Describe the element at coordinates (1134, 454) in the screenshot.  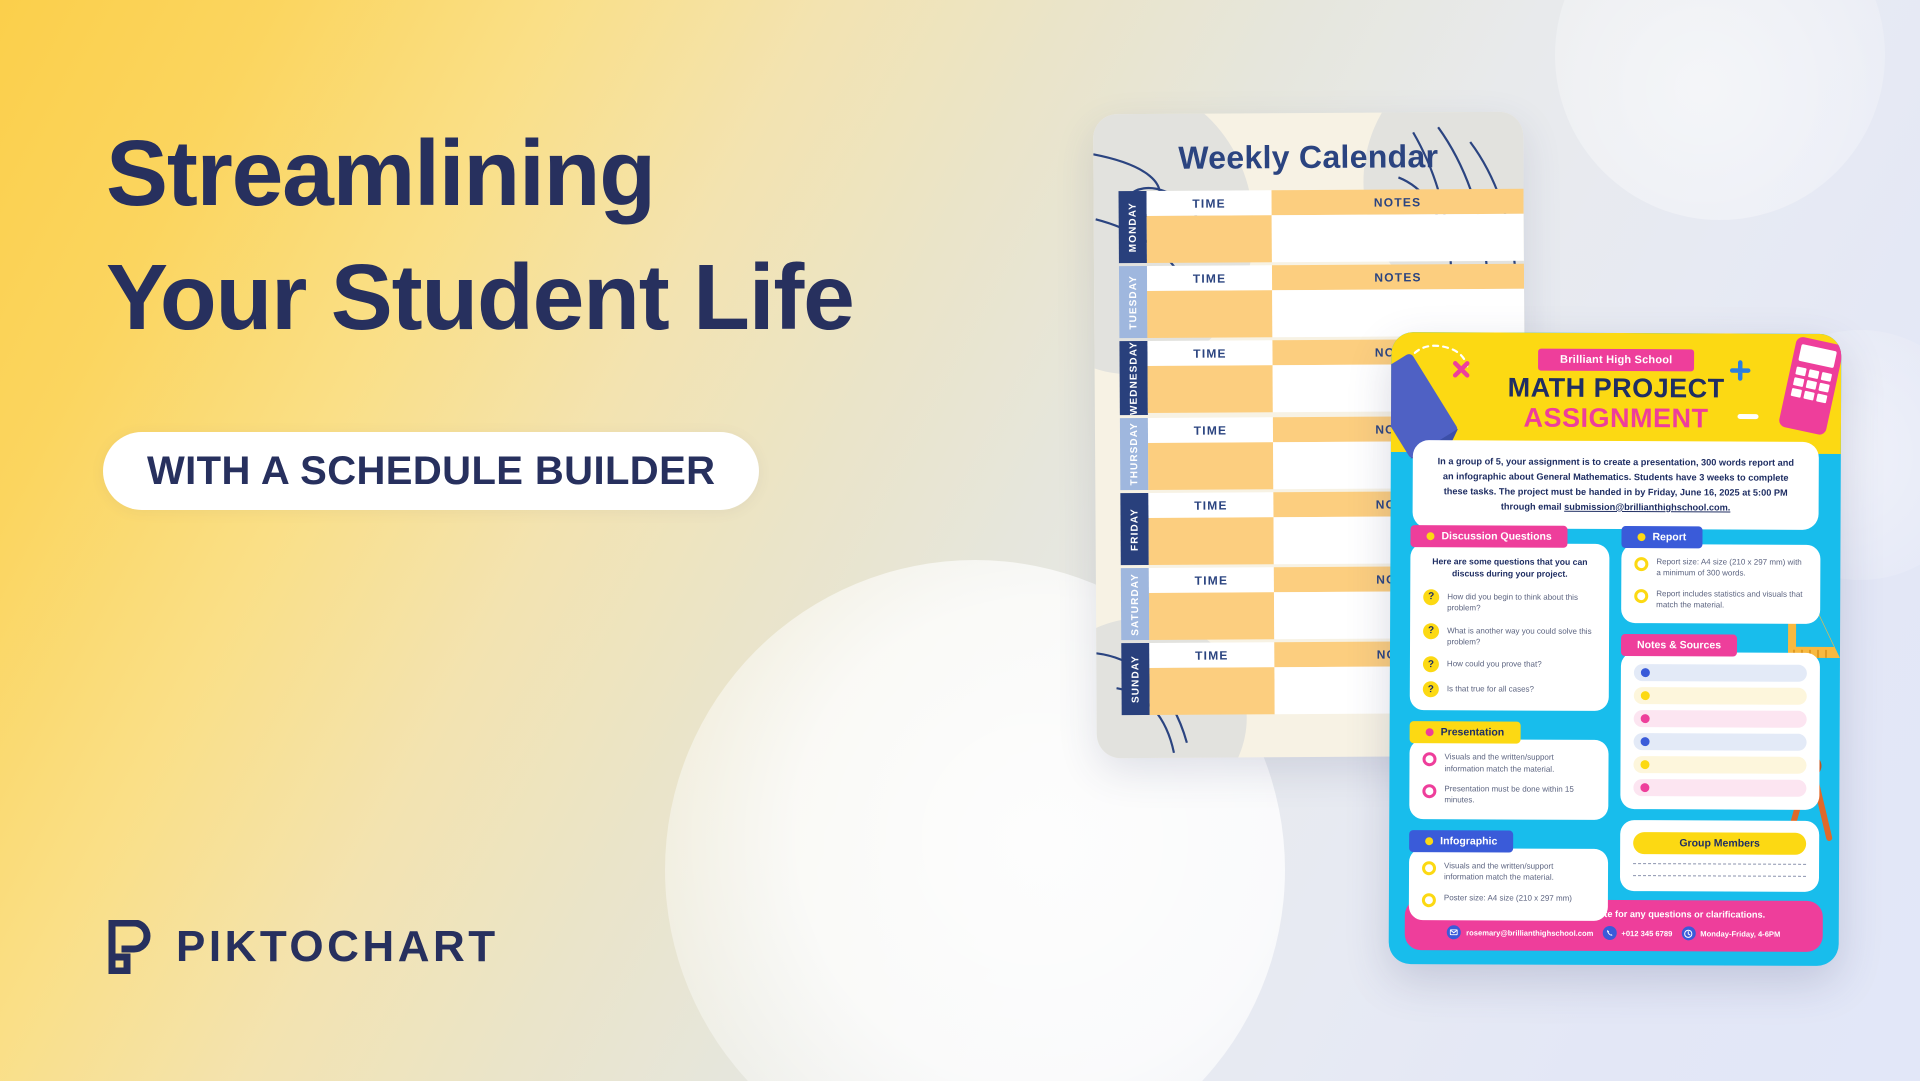
I see `day-tab-thursday: THURSDAY` at that location.